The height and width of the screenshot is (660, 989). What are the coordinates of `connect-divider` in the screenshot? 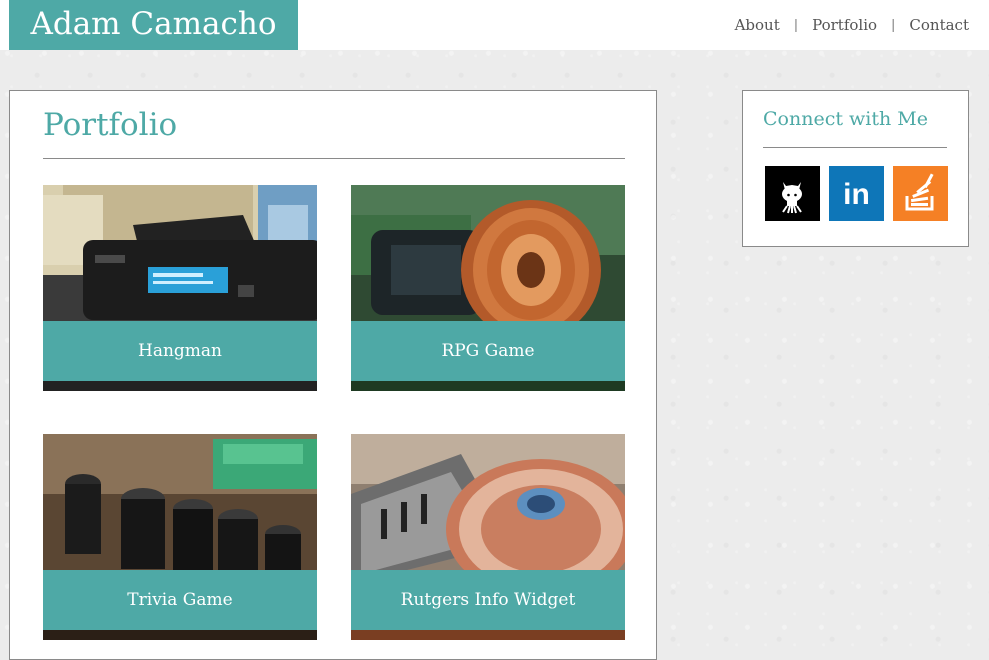 It's located at (855, 147).